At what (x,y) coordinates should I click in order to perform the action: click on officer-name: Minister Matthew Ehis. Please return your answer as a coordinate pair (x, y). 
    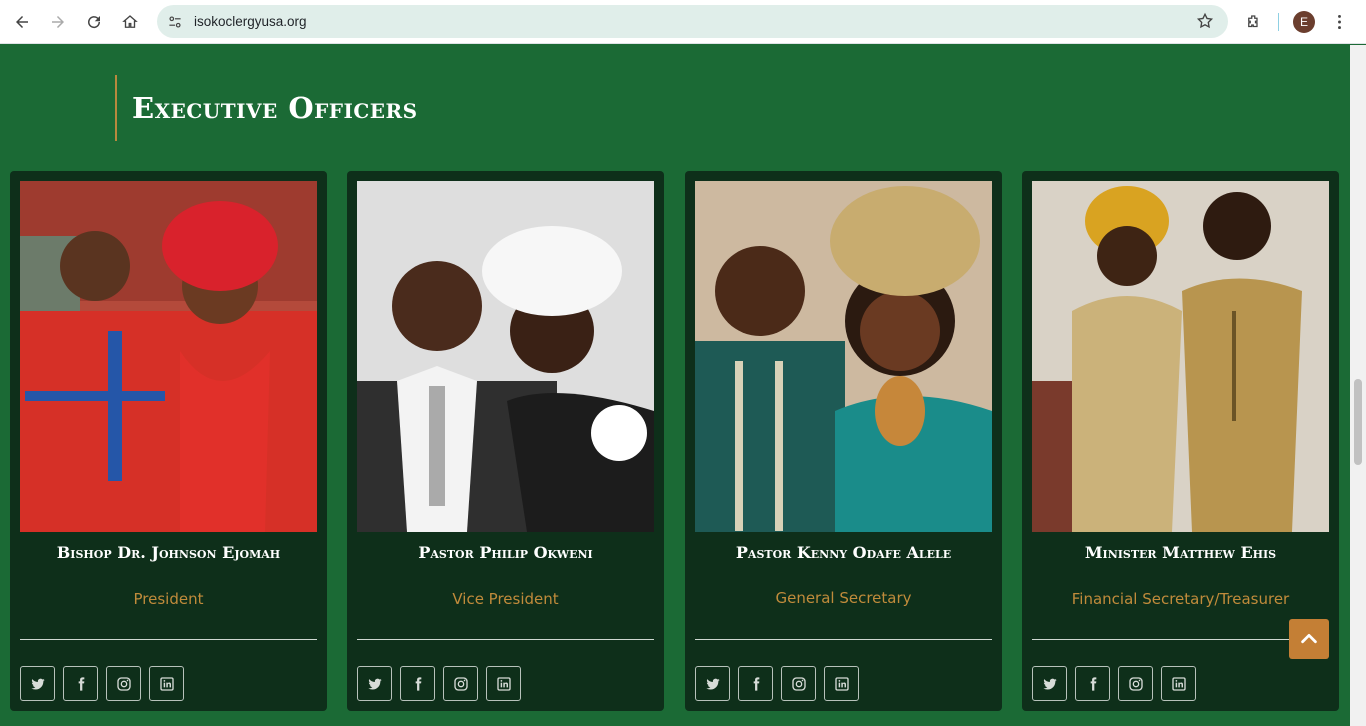
    Looking at the image, I should click on (1180, 552).